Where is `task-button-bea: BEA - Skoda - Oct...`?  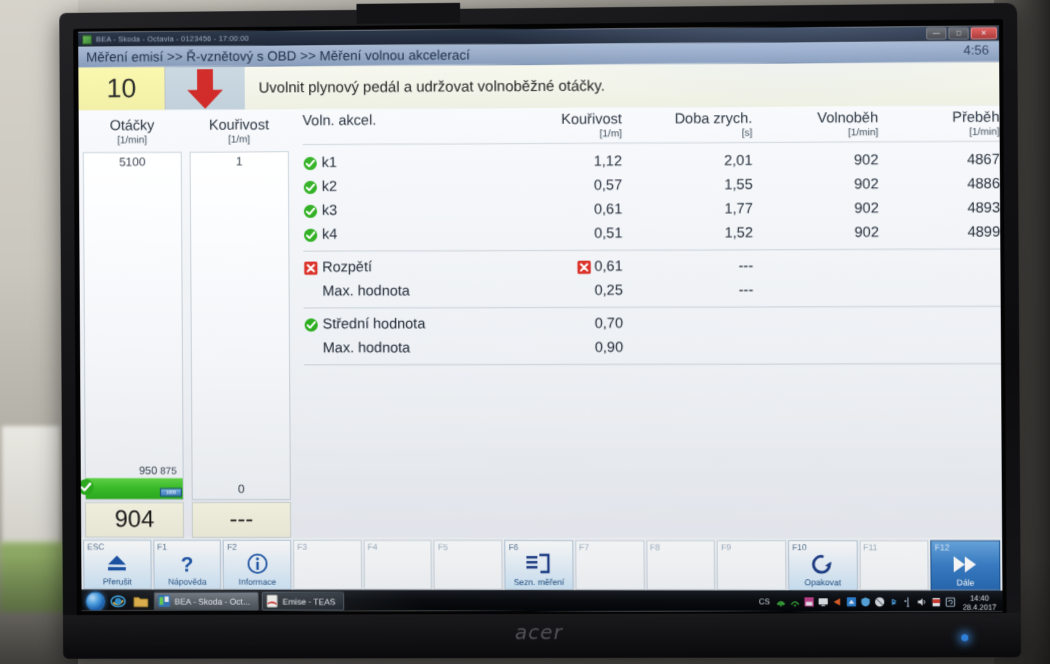 task-button-bea: BEA - Skoda - Oct... is located at coordinates (206, 601).